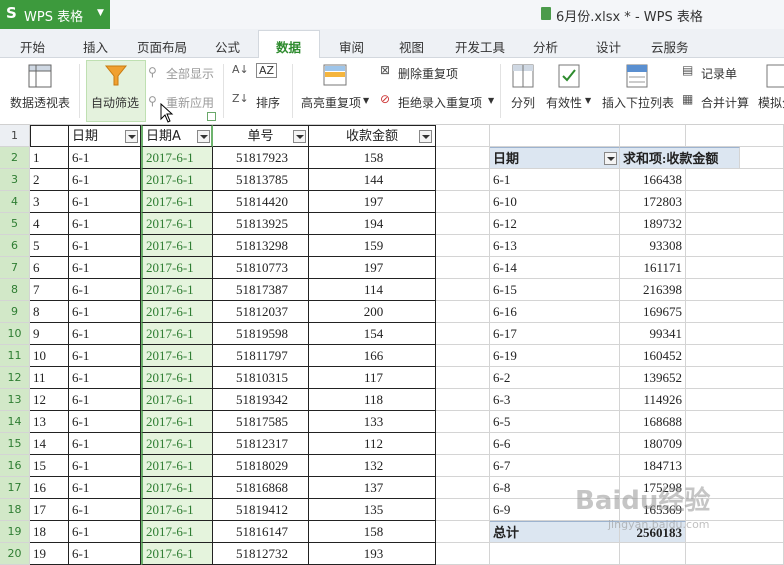 This screenshot has height=565, width=784. Describe the element at coordinates (261, 466) in the screenshot. I see `table-cell-d: 51818029` at that location.